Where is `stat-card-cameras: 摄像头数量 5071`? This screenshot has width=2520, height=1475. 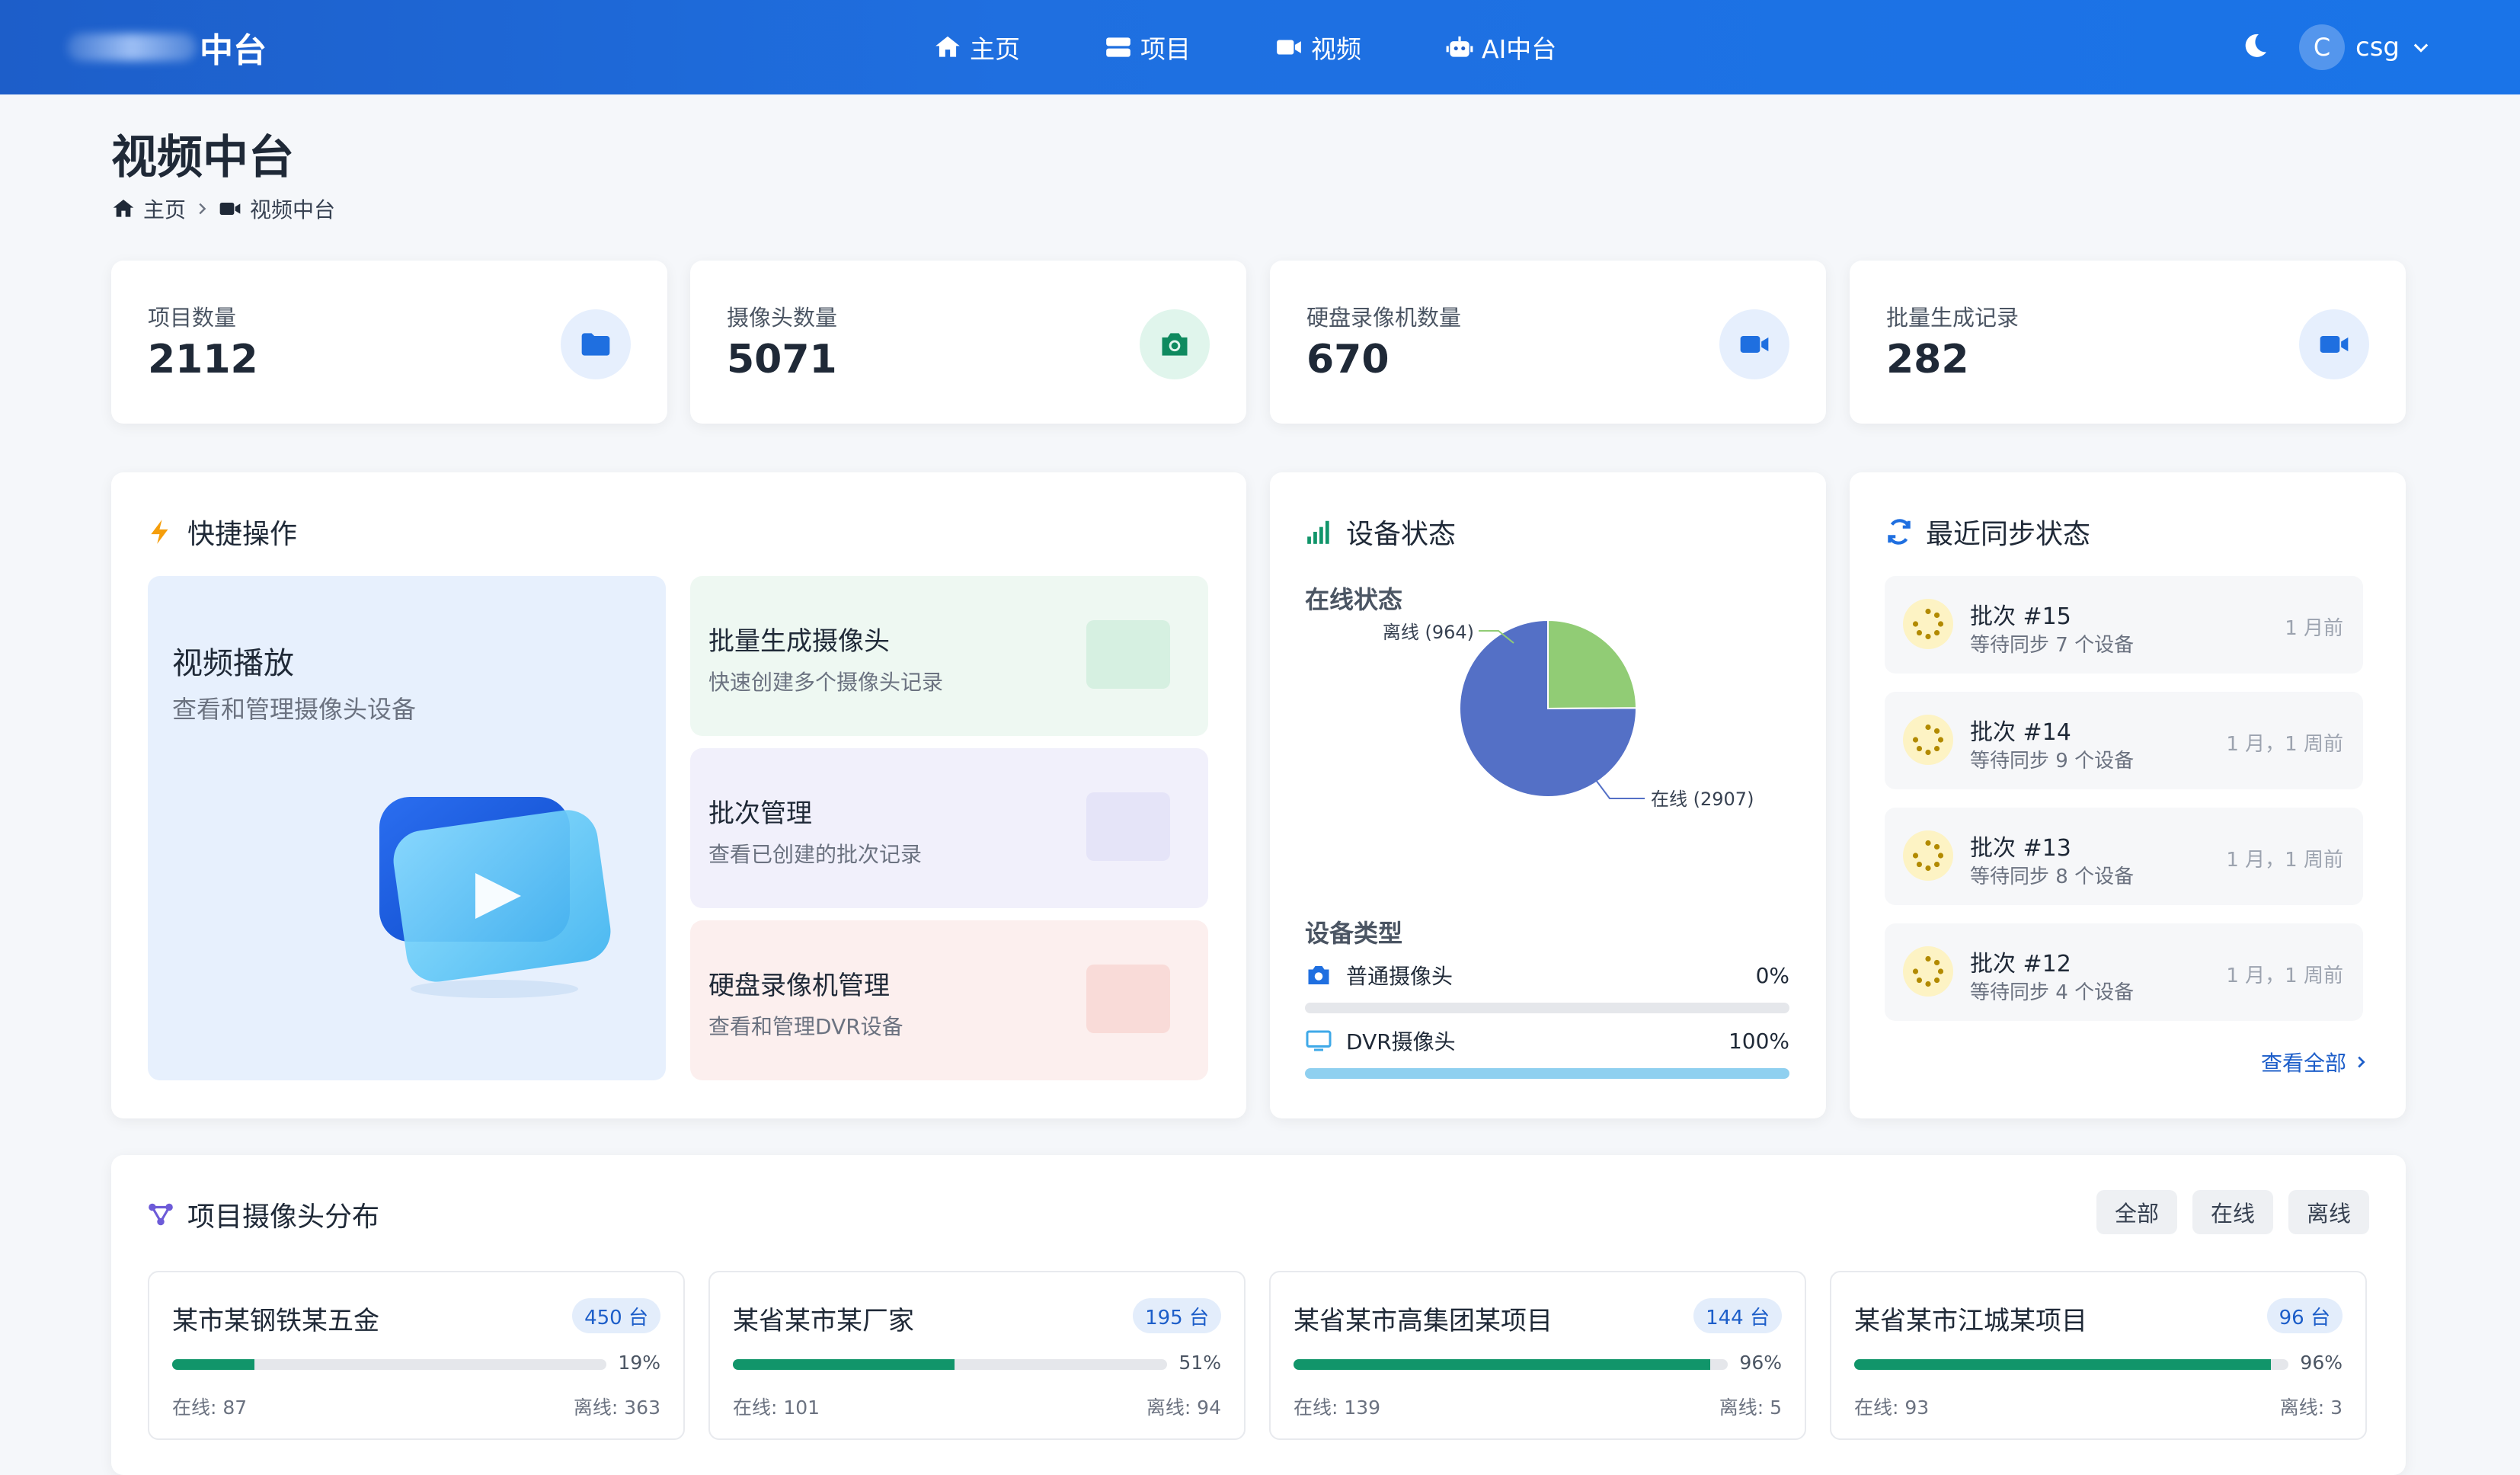
stat-card-cameras: 摄像头数量 5071 is located at coordinates (968, 342).